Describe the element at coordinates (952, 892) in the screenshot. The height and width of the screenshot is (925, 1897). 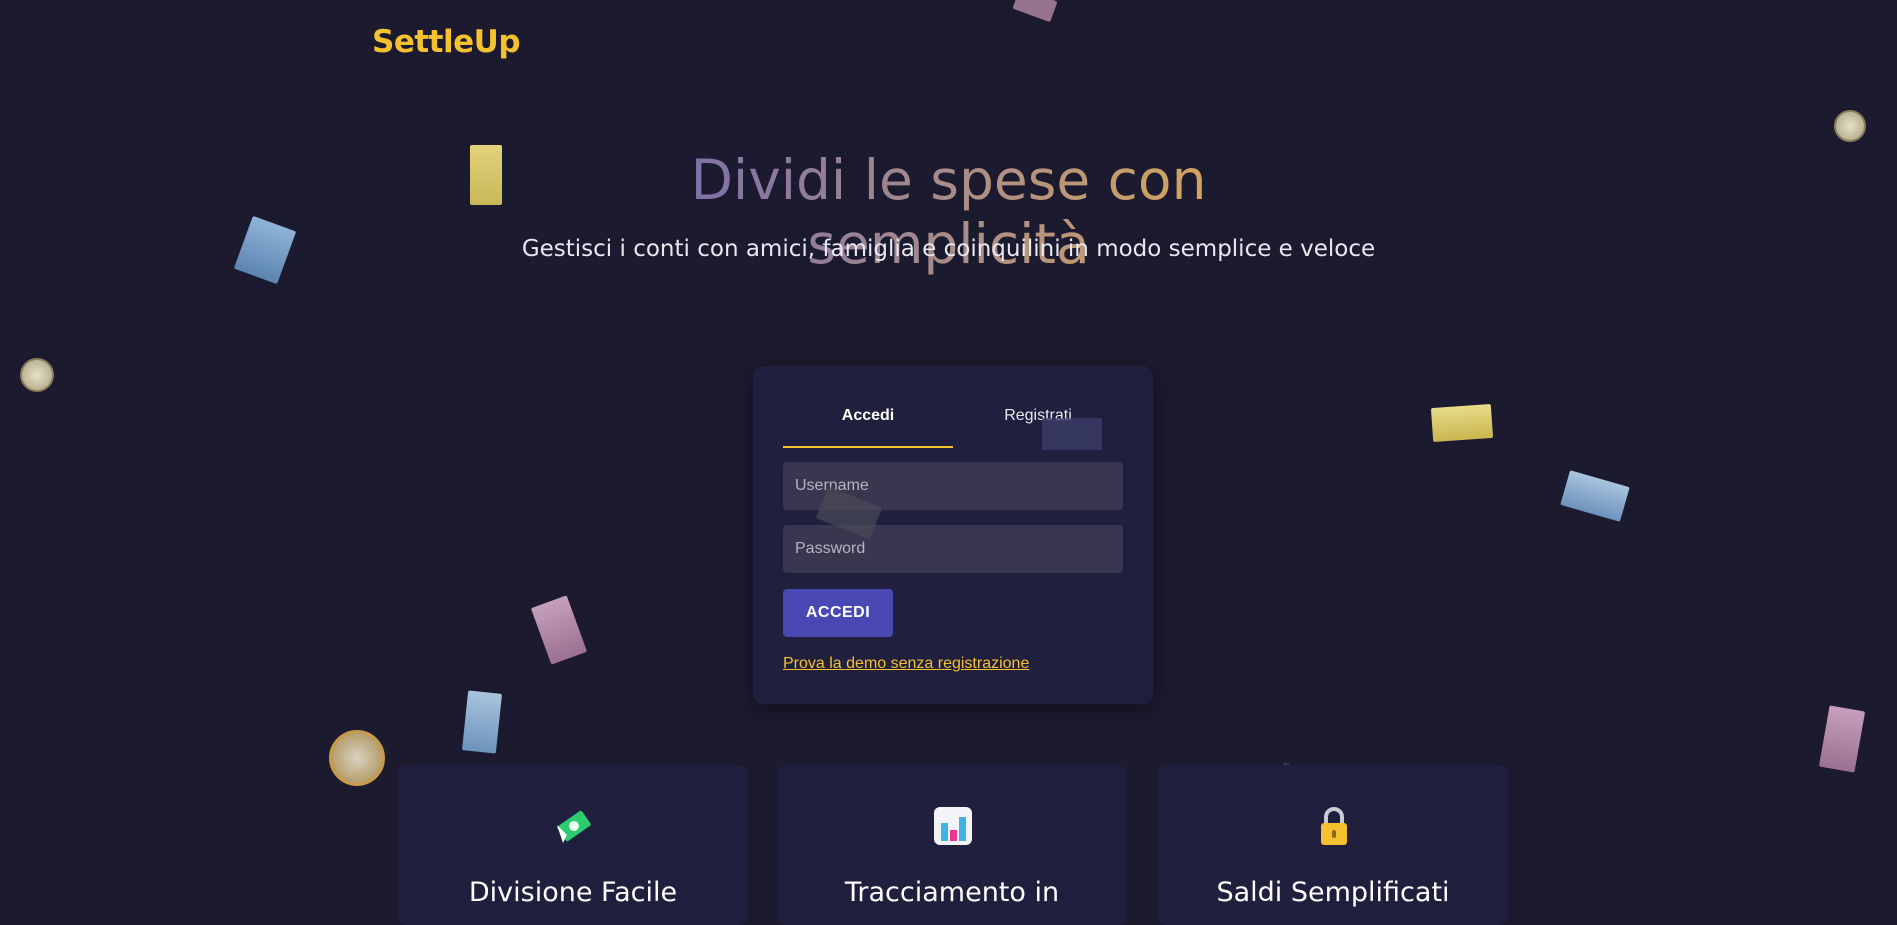
I see `feature-title: Tracciamento in` at that location.